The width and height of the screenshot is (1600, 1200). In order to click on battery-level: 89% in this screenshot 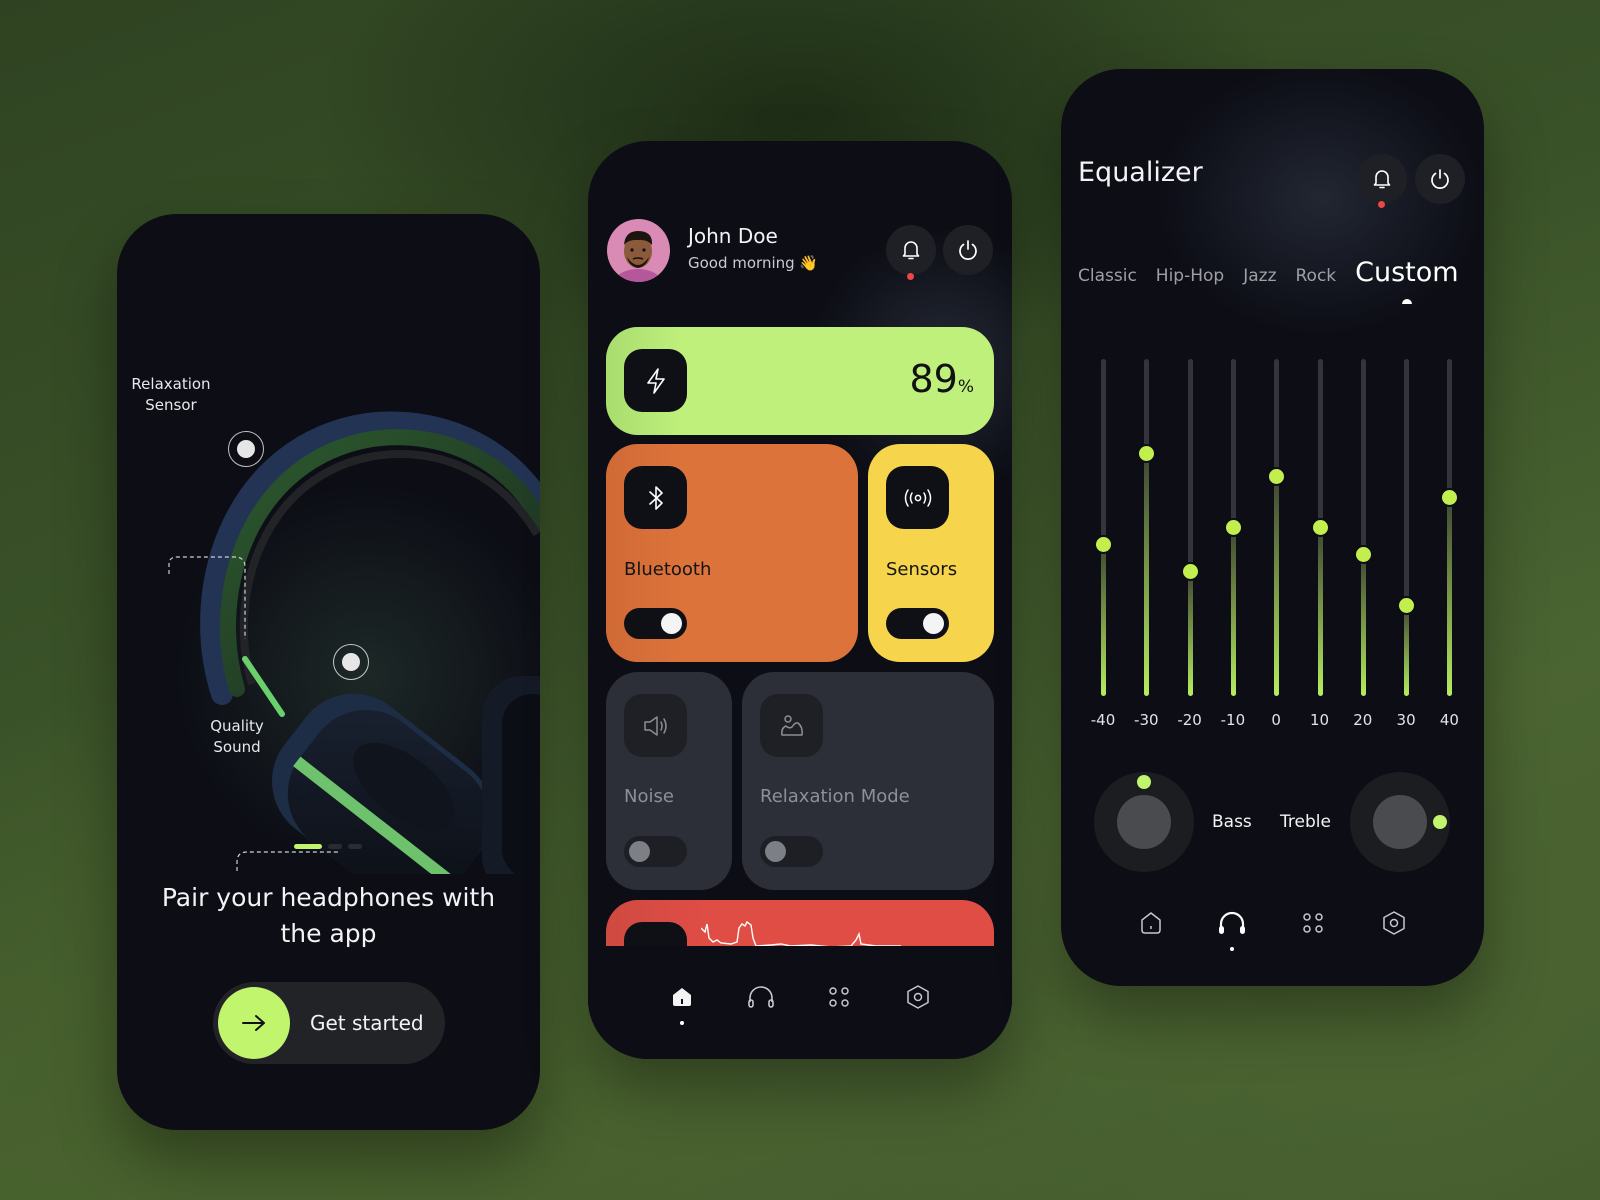, I will do `click(941, 379)`.